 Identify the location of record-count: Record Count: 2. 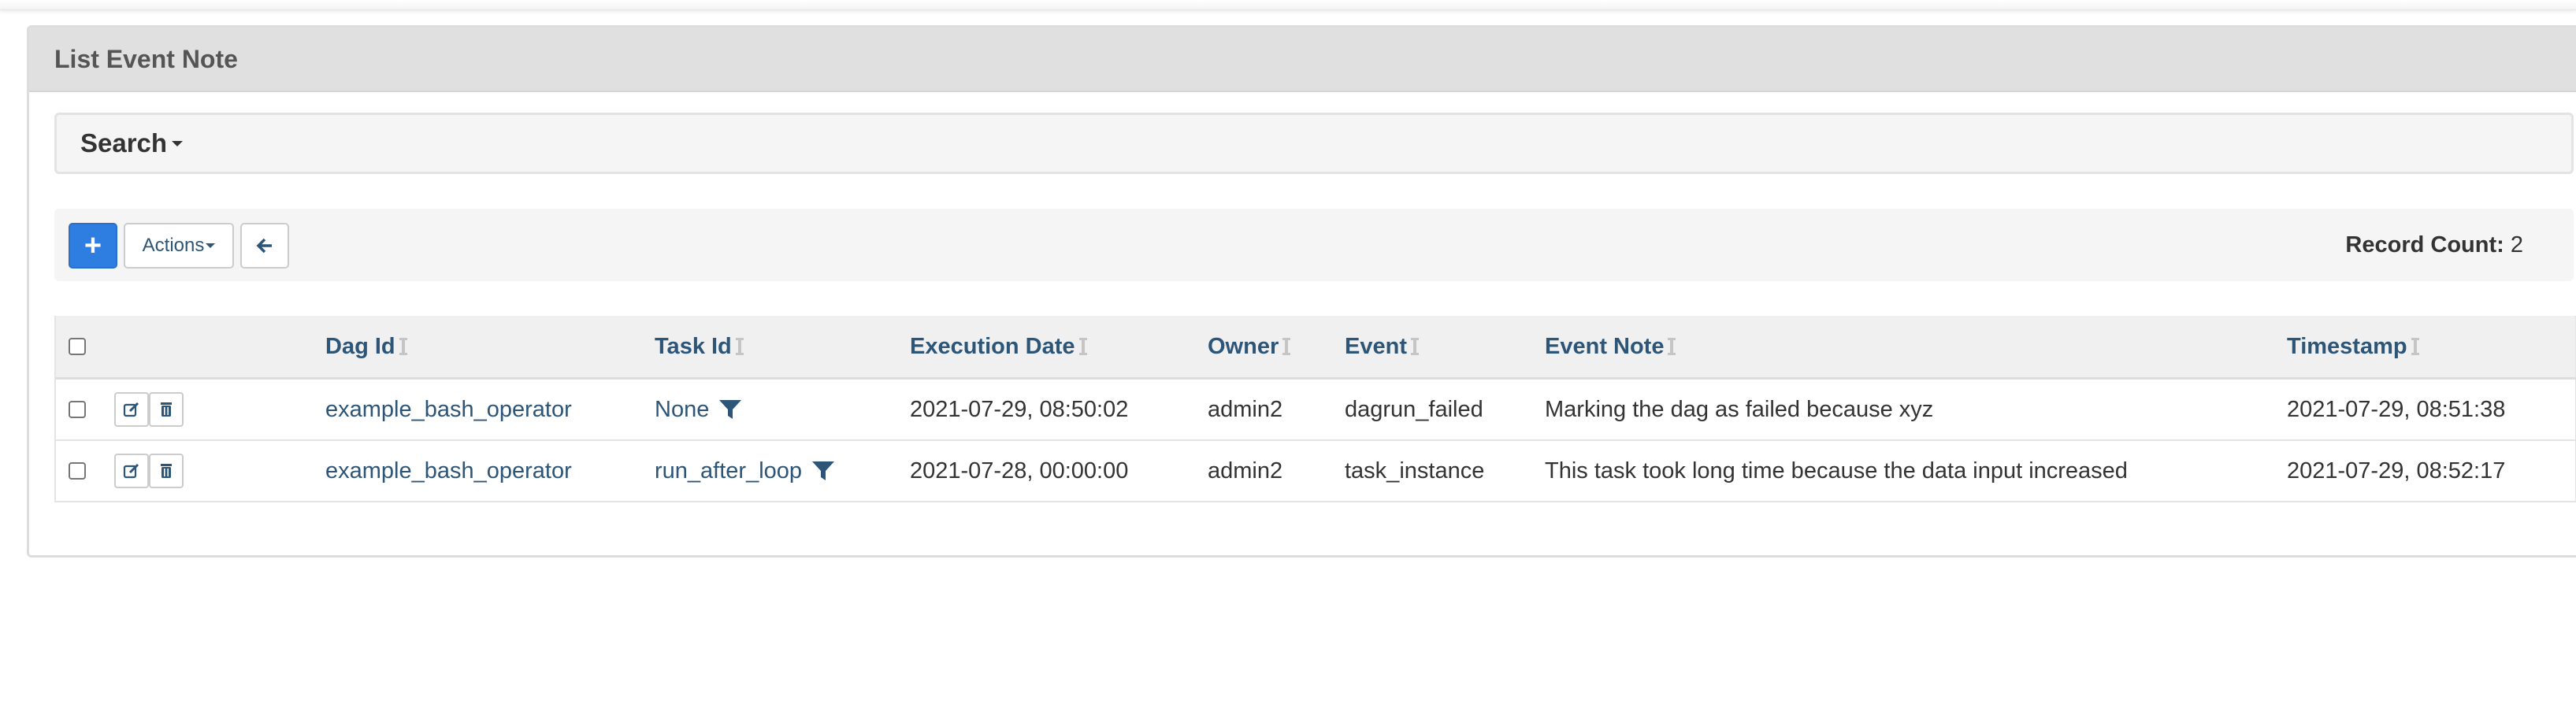
(2434, 245).